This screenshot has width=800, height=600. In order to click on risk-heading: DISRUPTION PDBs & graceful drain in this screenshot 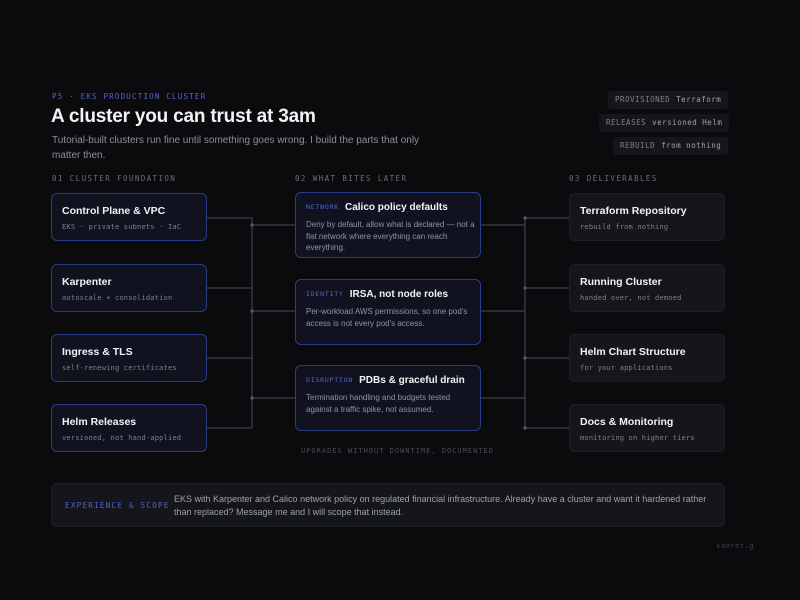, I will do `click(385, 380)`.